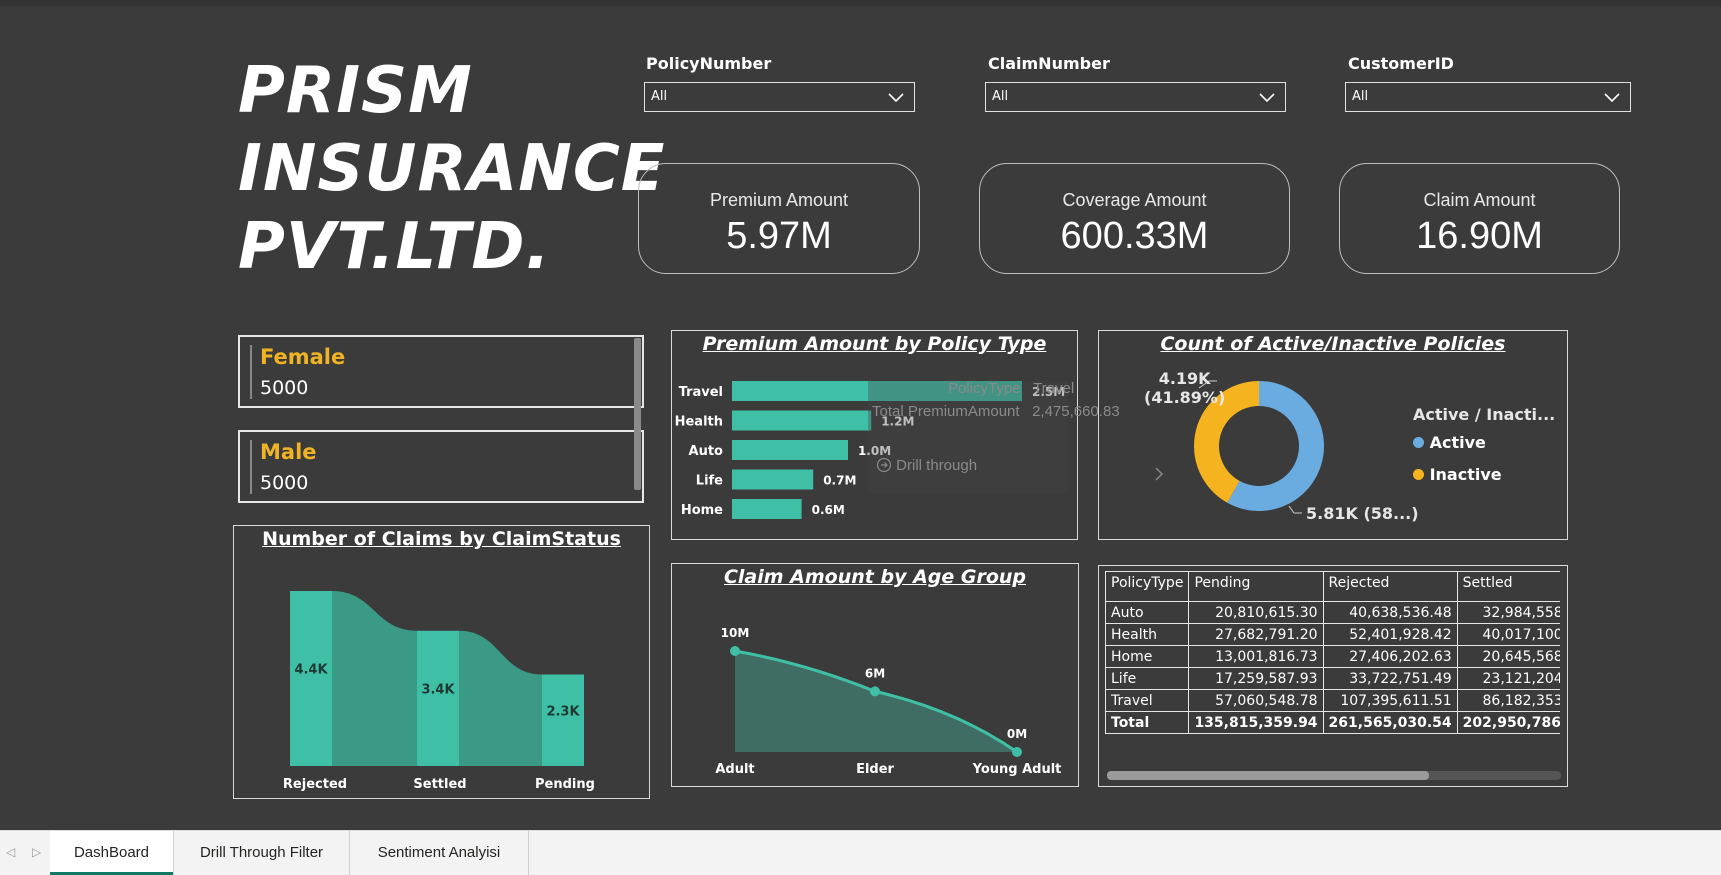 This screenshot has height=875, width=1721. I want to click on policynumber-dropdown: All, so click(779, 97).